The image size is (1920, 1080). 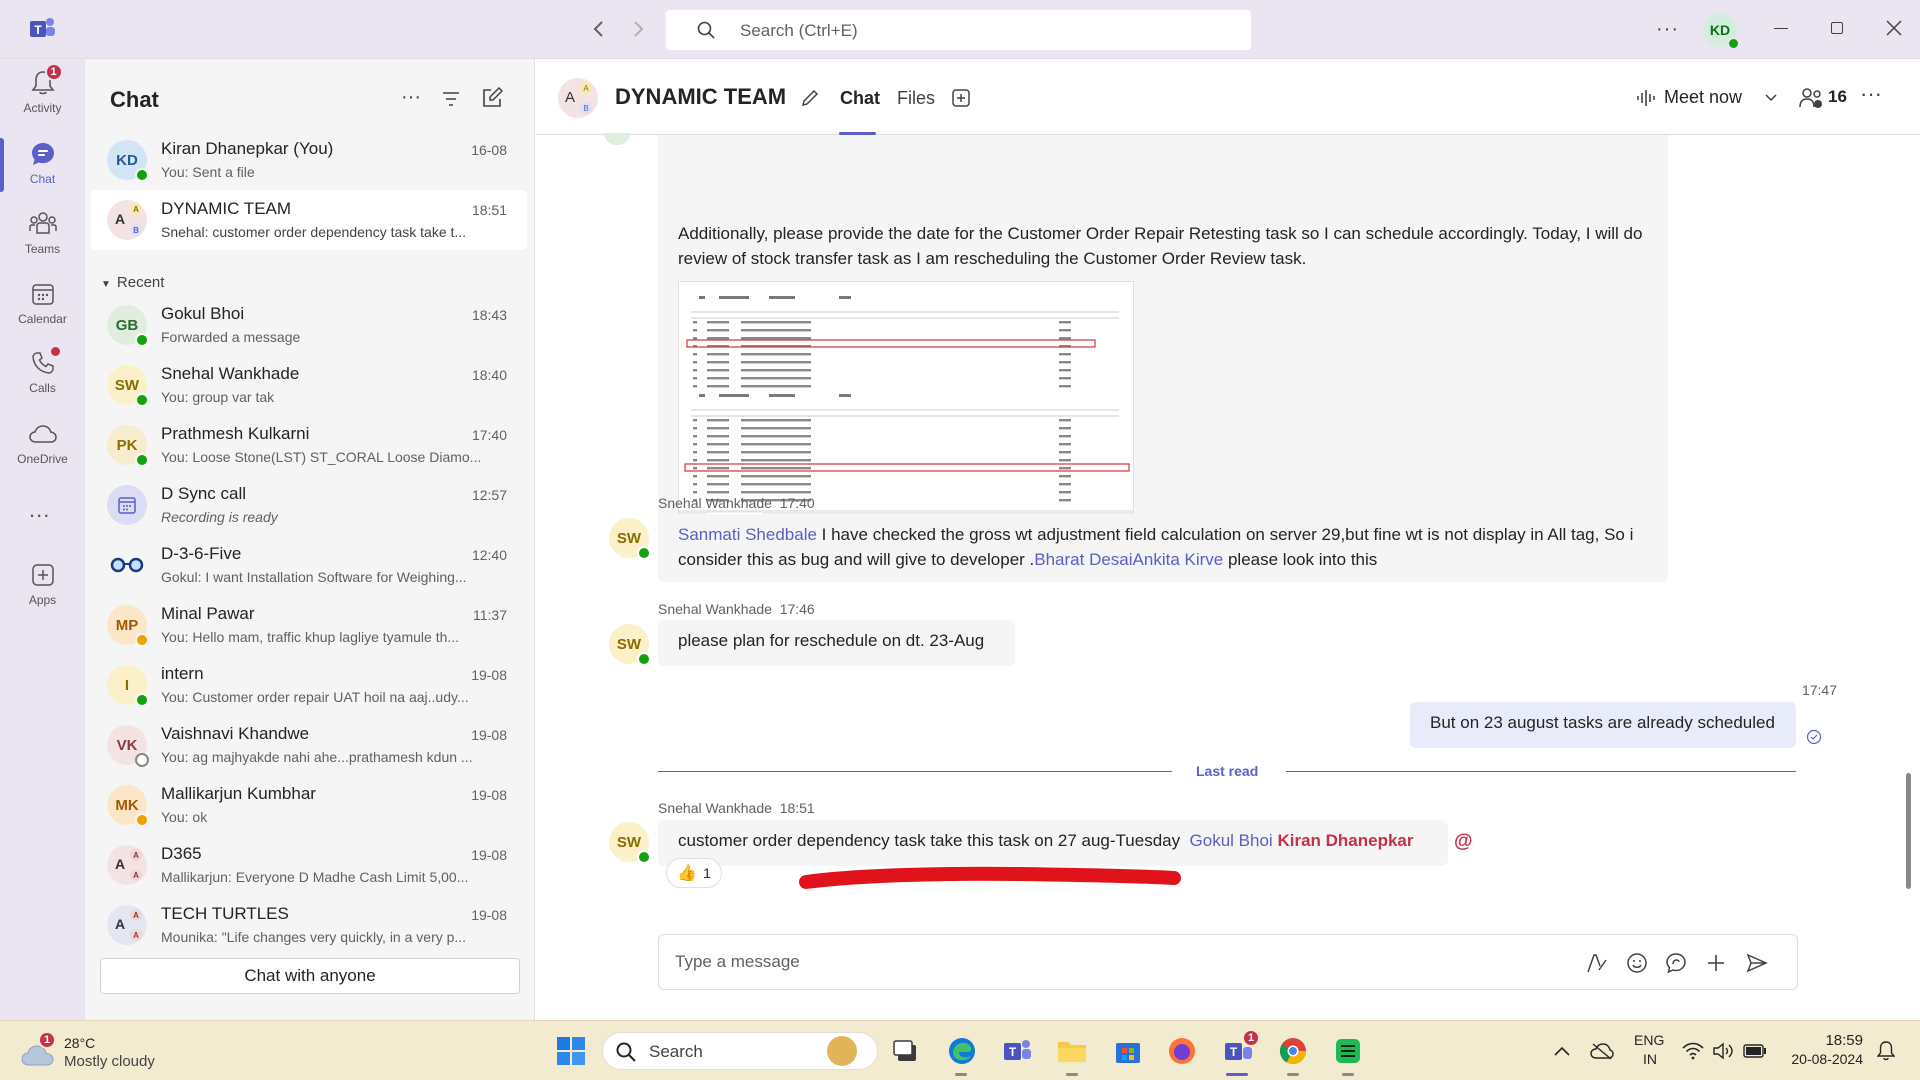 What do you see at coordinates (309, 805) in the screenshot?
I see `chat-item-mallikarjun-kumbhar: MK Mallikarjun Kumbhar 19-08 You: ok` at bounding box center [309, 805].